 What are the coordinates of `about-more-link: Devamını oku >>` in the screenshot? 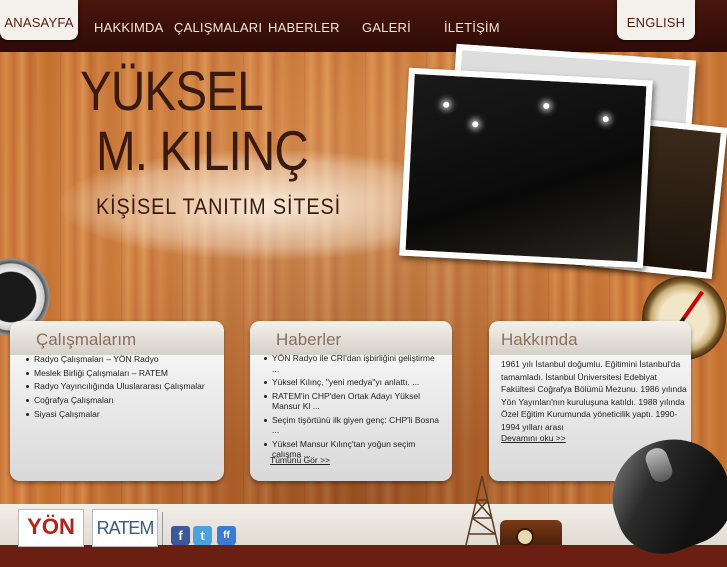 It's located at (533, 438).